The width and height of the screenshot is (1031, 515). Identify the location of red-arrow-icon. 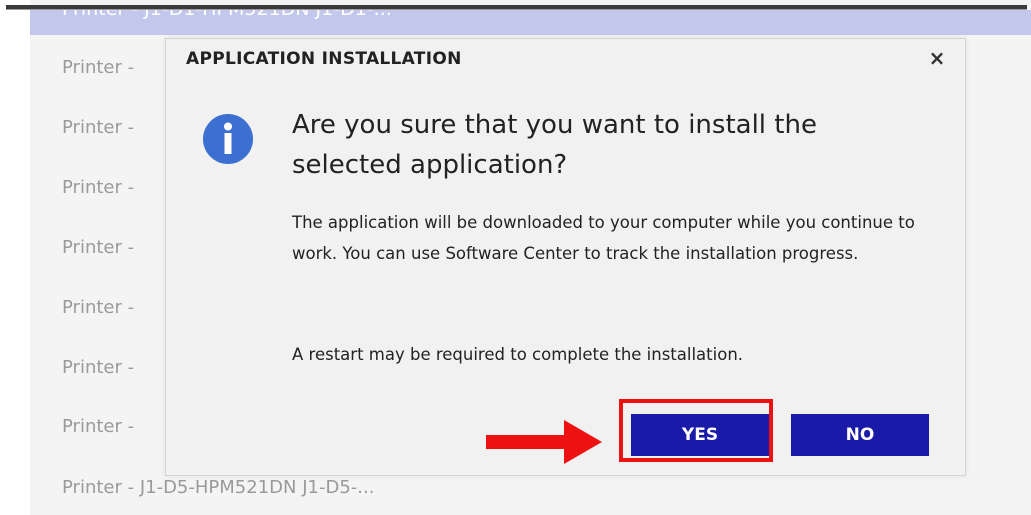
(544, 442).